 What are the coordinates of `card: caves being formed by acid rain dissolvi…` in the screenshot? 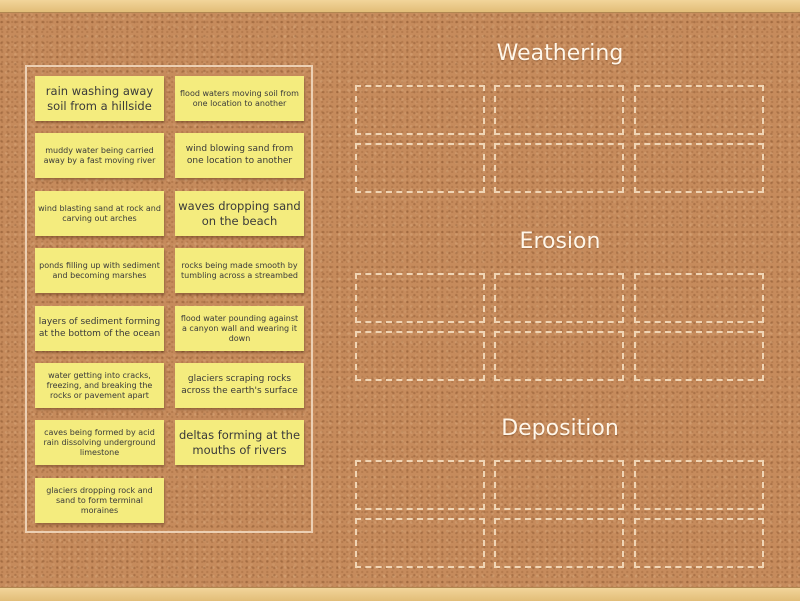 It's located at (99, 442).